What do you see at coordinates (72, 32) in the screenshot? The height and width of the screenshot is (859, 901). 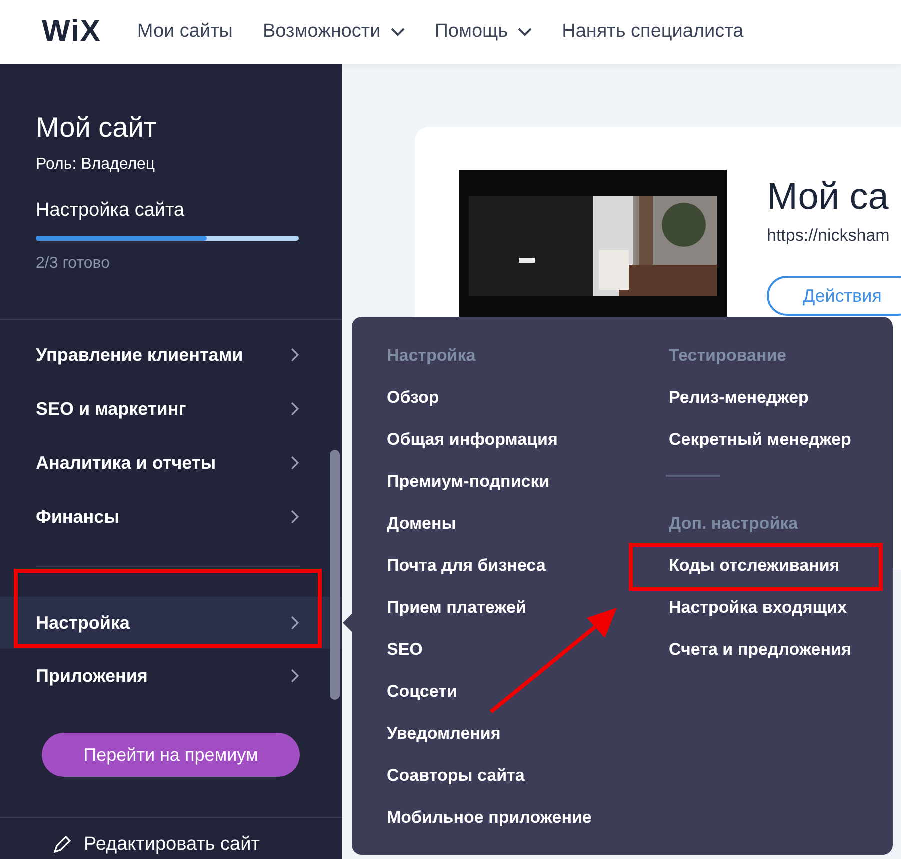 I see `wix-logo: WiX` at bounding box center [72, 32].